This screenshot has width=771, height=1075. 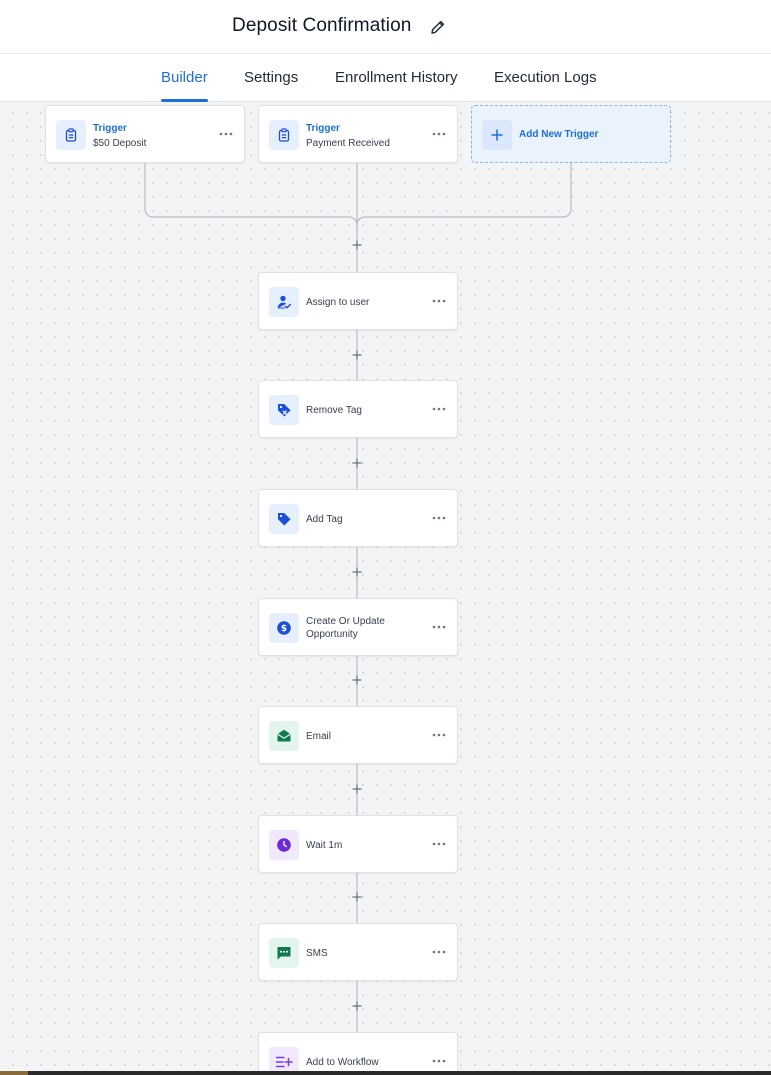 What do you see at coordinates (385, 1073) in the screenshot?
I see `window-bottom-edge` at bounding box center [385, 1073].